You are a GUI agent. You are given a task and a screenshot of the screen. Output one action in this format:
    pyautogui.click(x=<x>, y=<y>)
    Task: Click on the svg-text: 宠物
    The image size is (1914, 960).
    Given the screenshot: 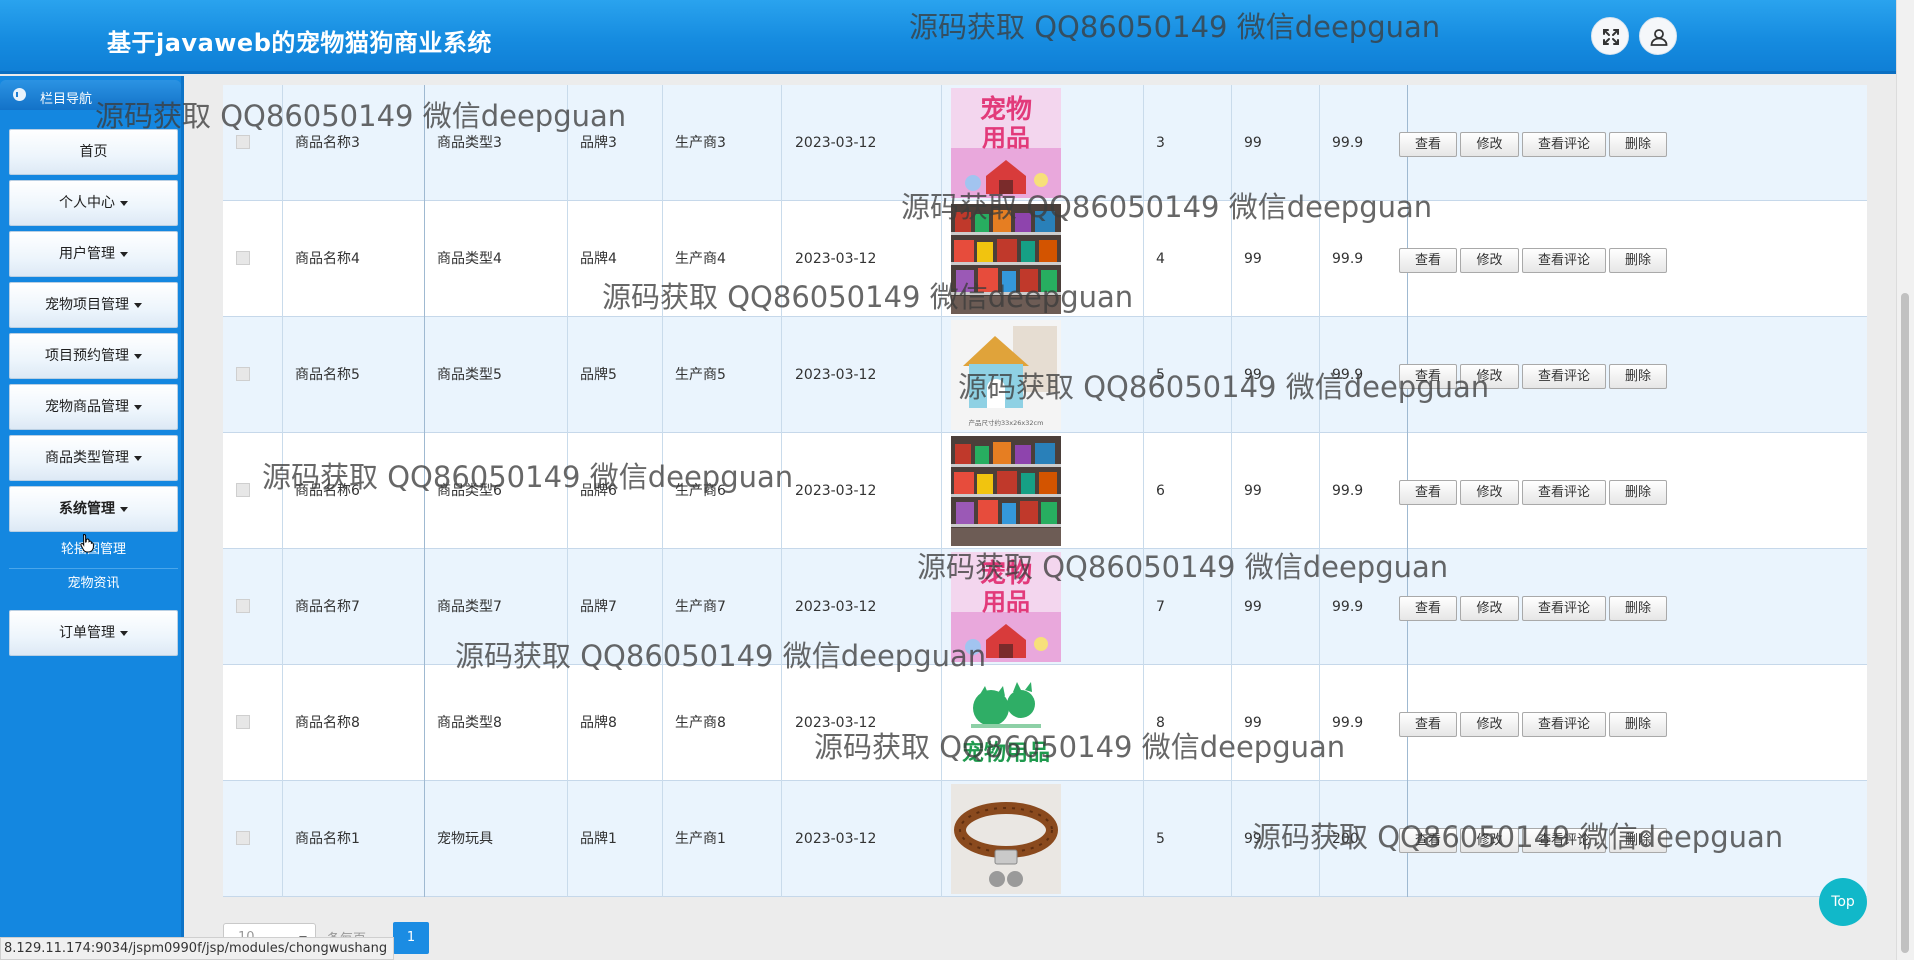 What is the action you would take?
    pyautogui.click(x=1006, y=109)
    